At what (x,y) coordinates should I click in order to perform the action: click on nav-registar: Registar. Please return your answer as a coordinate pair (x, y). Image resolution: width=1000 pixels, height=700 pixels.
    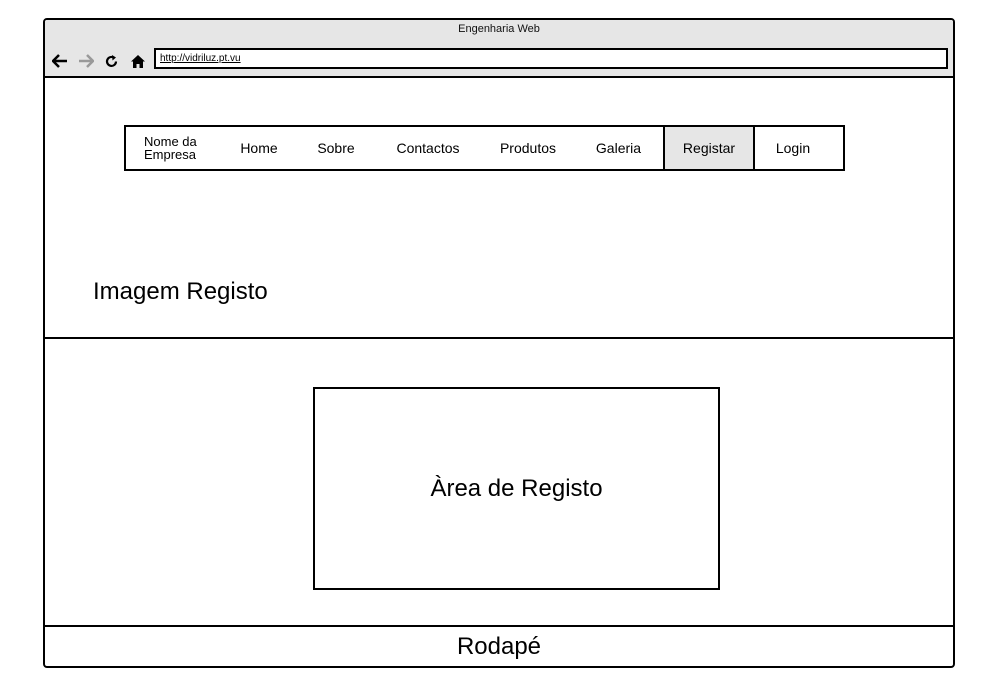
    Looking at the image, I should click on (709, 148).